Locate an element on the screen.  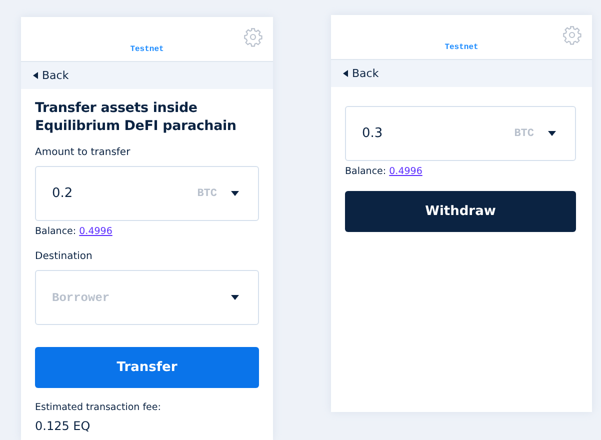
fee-label: Estimated transaction fee: is located at coordinates (98, 407).